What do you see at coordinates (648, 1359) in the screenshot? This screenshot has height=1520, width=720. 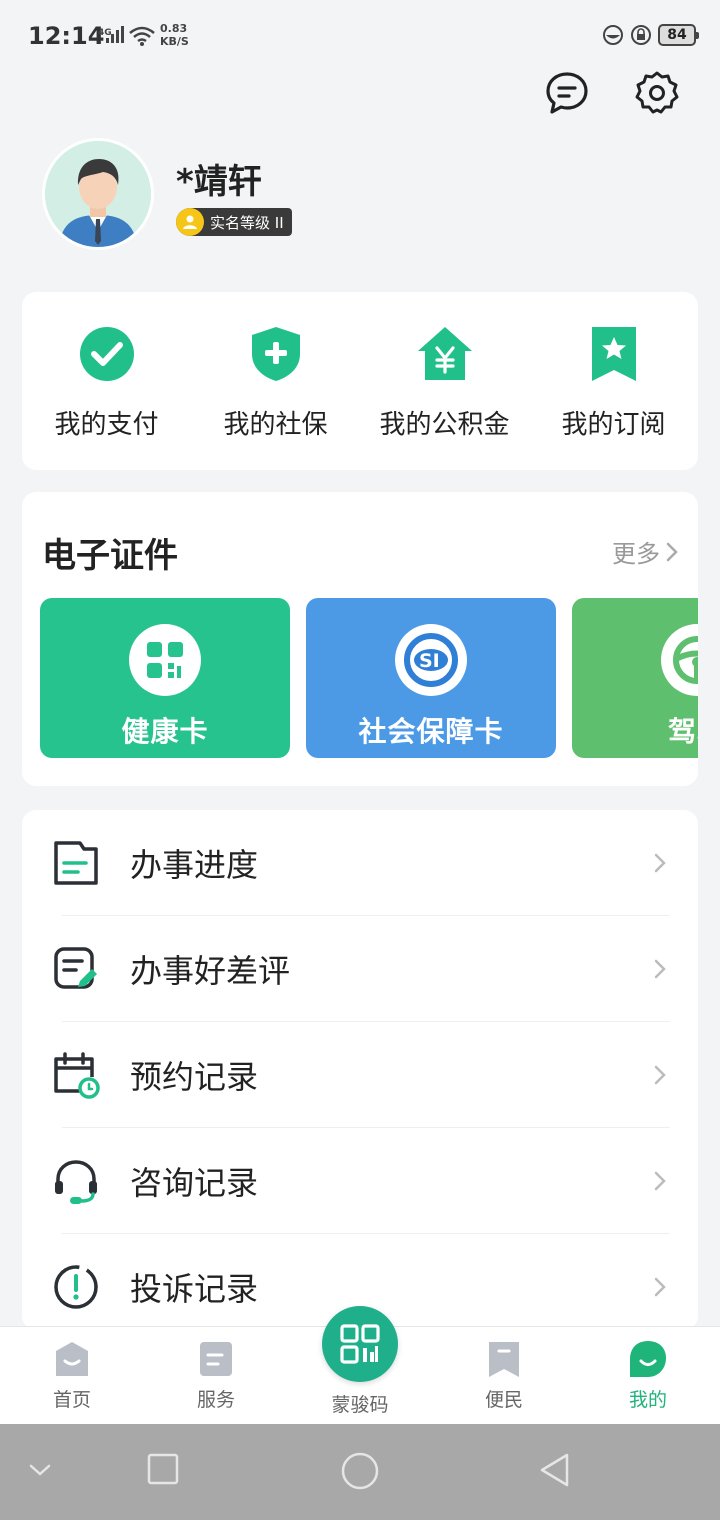 I see `profile-smile-icon` at bounding box center [648, 1359].